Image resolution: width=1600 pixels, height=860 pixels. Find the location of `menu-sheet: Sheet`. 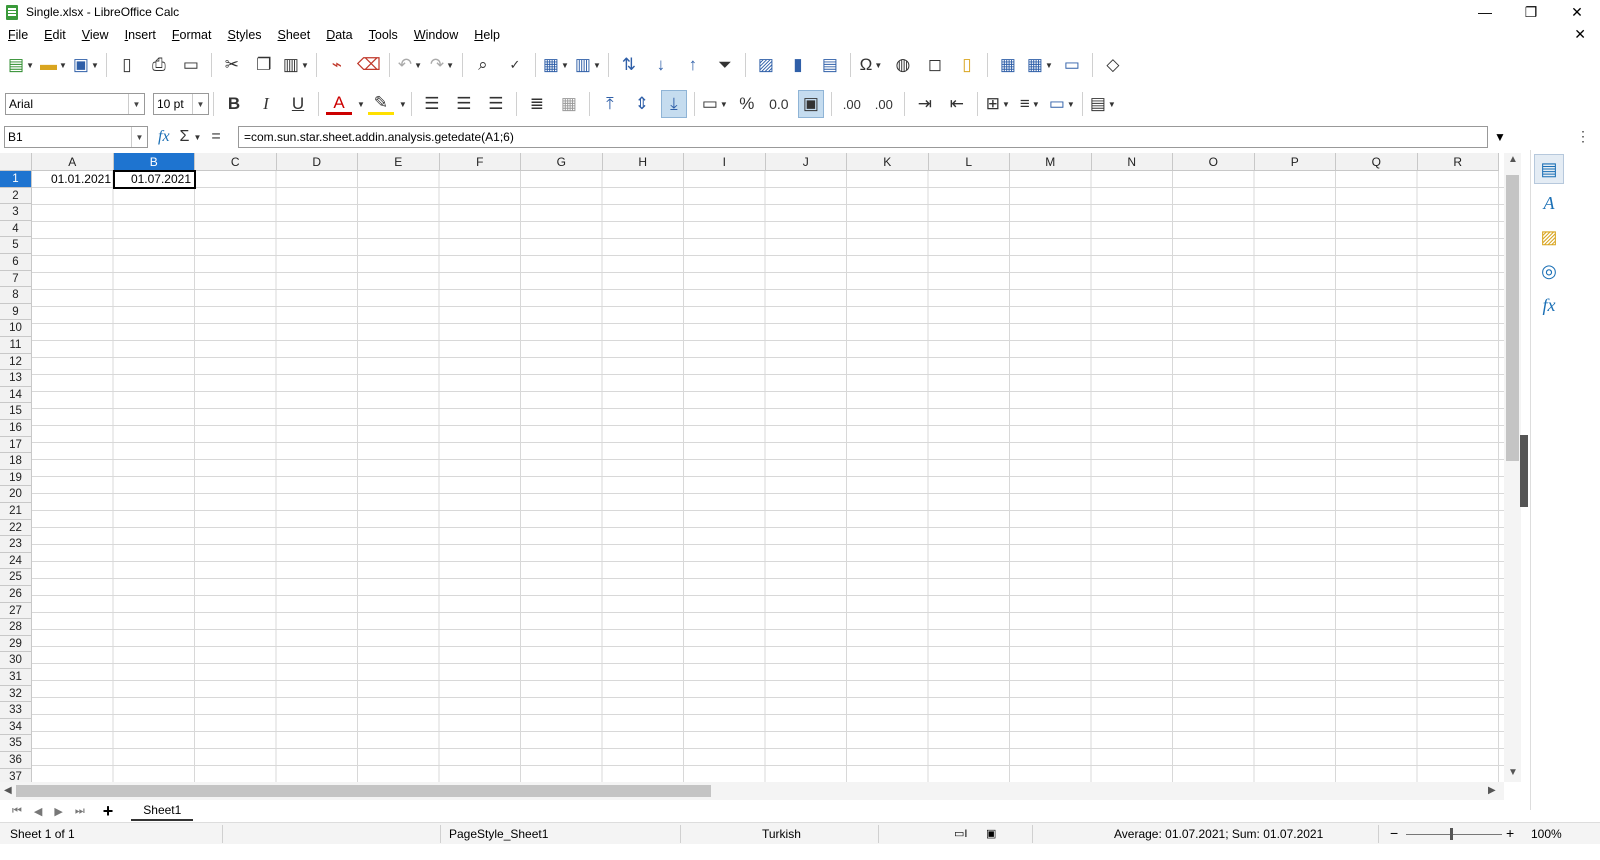

menu-sheet: Sheet is located at coordinates (294, 35).